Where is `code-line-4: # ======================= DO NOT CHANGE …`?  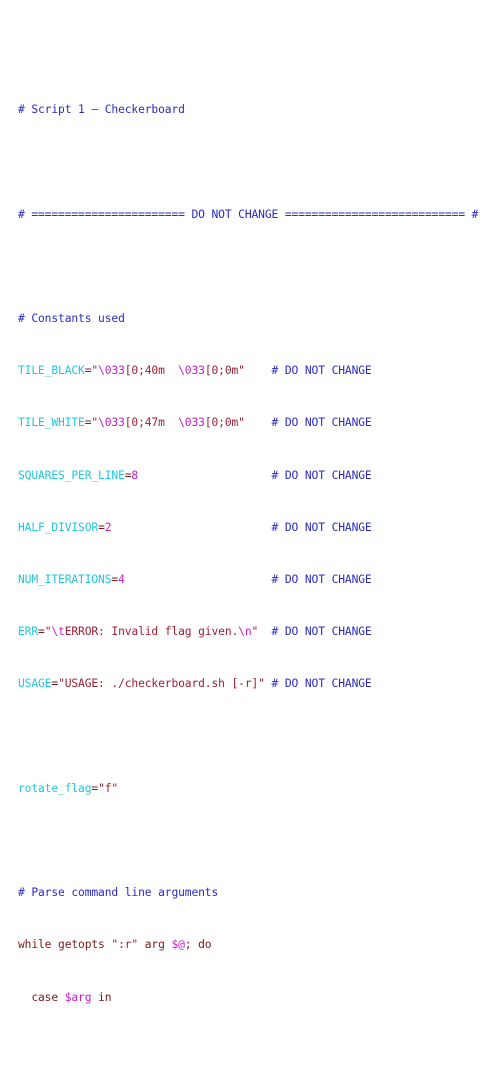
code-line-4: # ======================= DO NOT CHANGE … is located at coordinates (251, 214).